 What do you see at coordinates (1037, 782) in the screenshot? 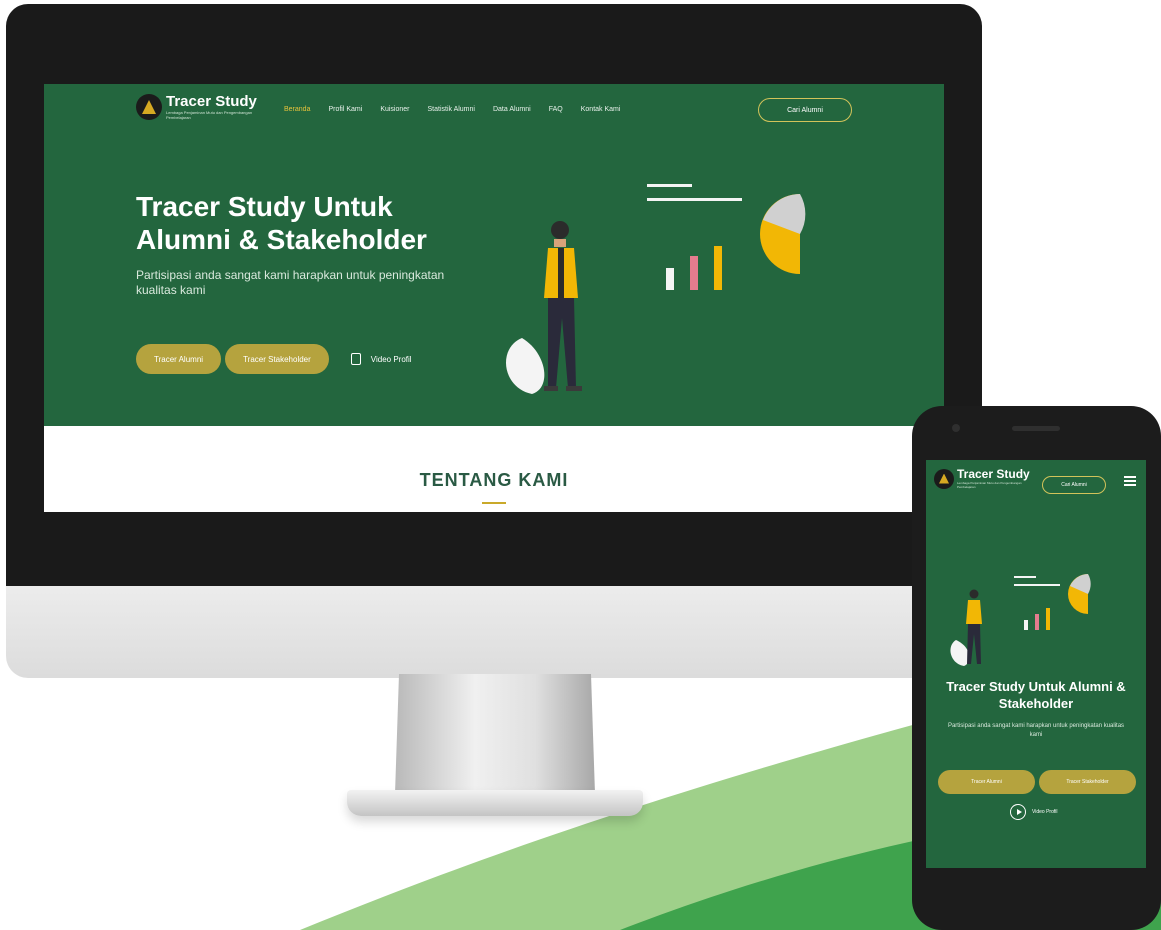
I see `mobile-hero-buttons: Tracer Alumni Tracer Stakeholder` at bounding box center [1037, 782].